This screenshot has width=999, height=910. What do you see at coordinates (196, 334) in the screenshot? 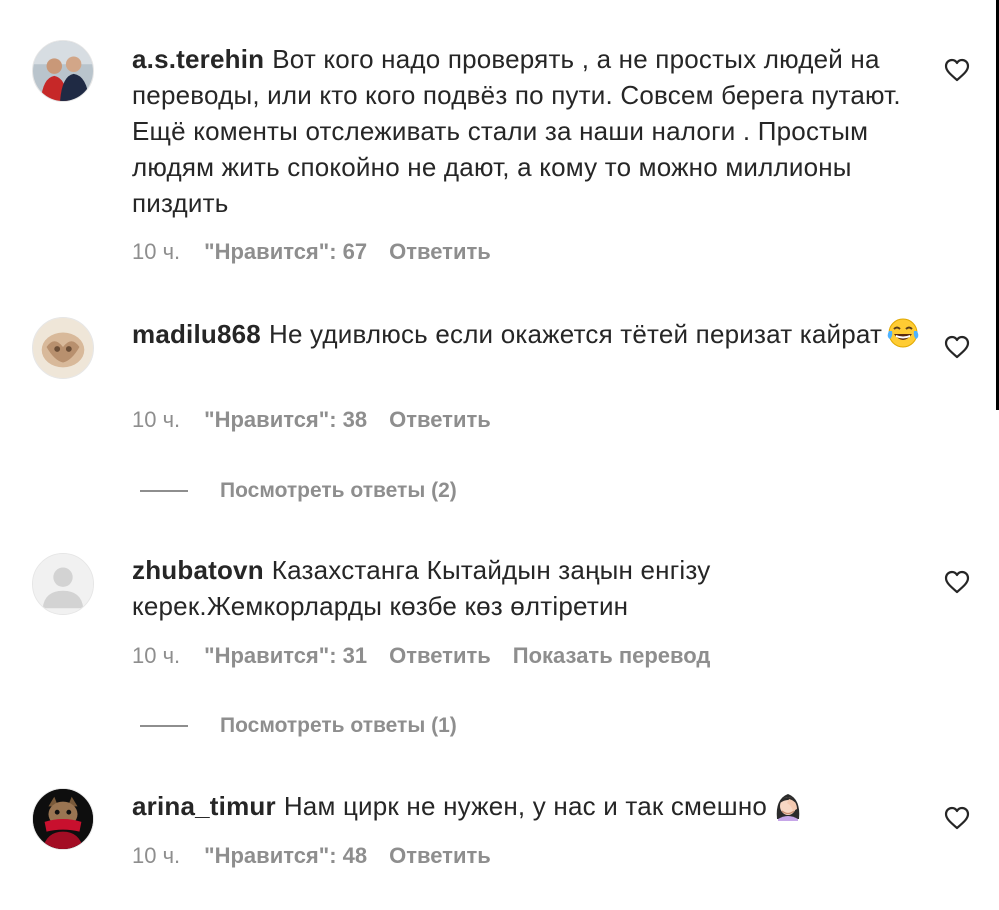
I see `comment-username: madilu868` at bounding box center [196, 334].